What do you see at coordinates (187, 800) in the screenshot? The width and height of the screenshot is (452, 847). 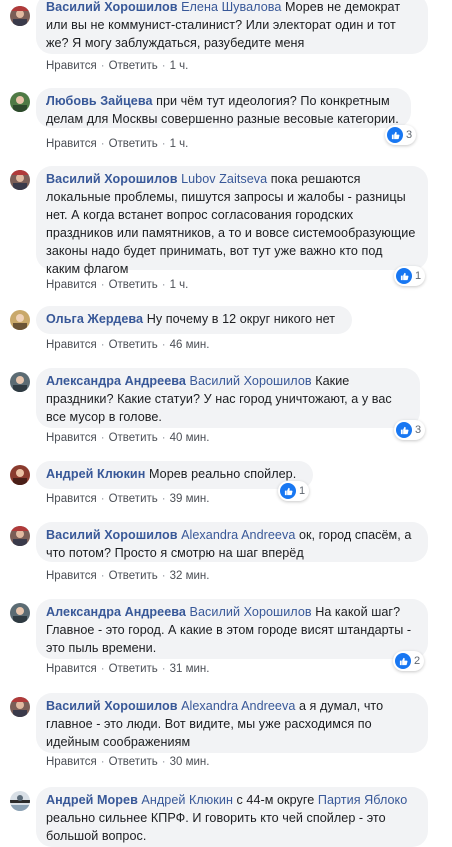 I see `comment-mention: Андрей Клюкин` at bounding box center [187, 800].